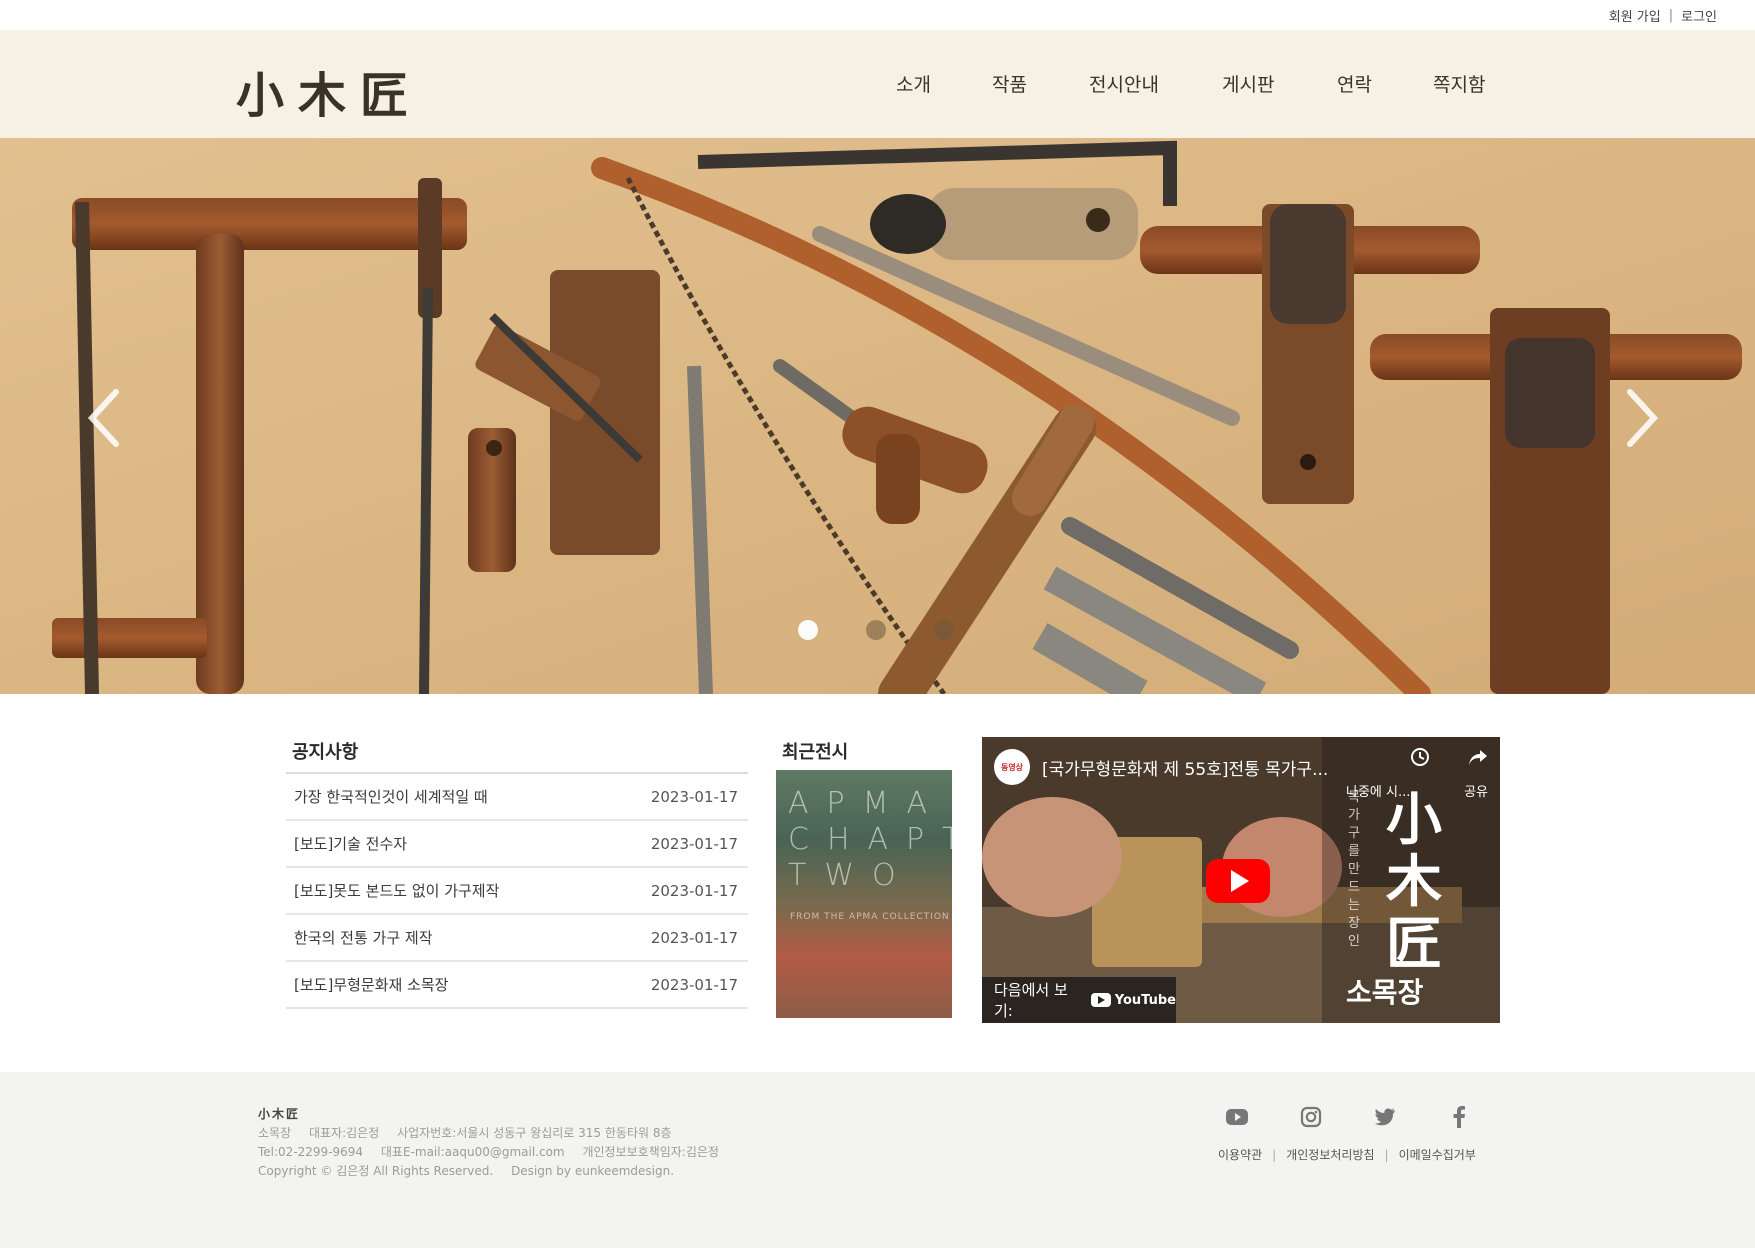  I want to click on channel-avatar: 동영상, so click(1012, 767).